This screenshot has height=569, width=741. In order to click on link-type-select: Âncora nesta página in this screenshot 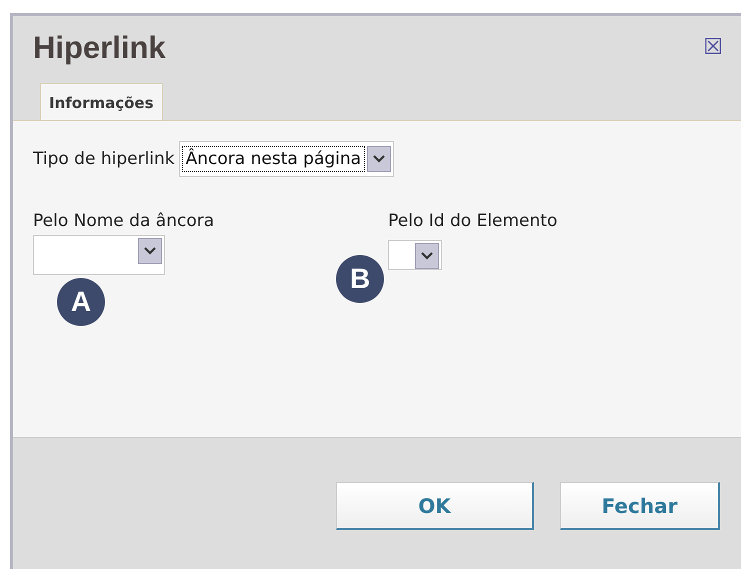, I will do `click(286, 159)`.